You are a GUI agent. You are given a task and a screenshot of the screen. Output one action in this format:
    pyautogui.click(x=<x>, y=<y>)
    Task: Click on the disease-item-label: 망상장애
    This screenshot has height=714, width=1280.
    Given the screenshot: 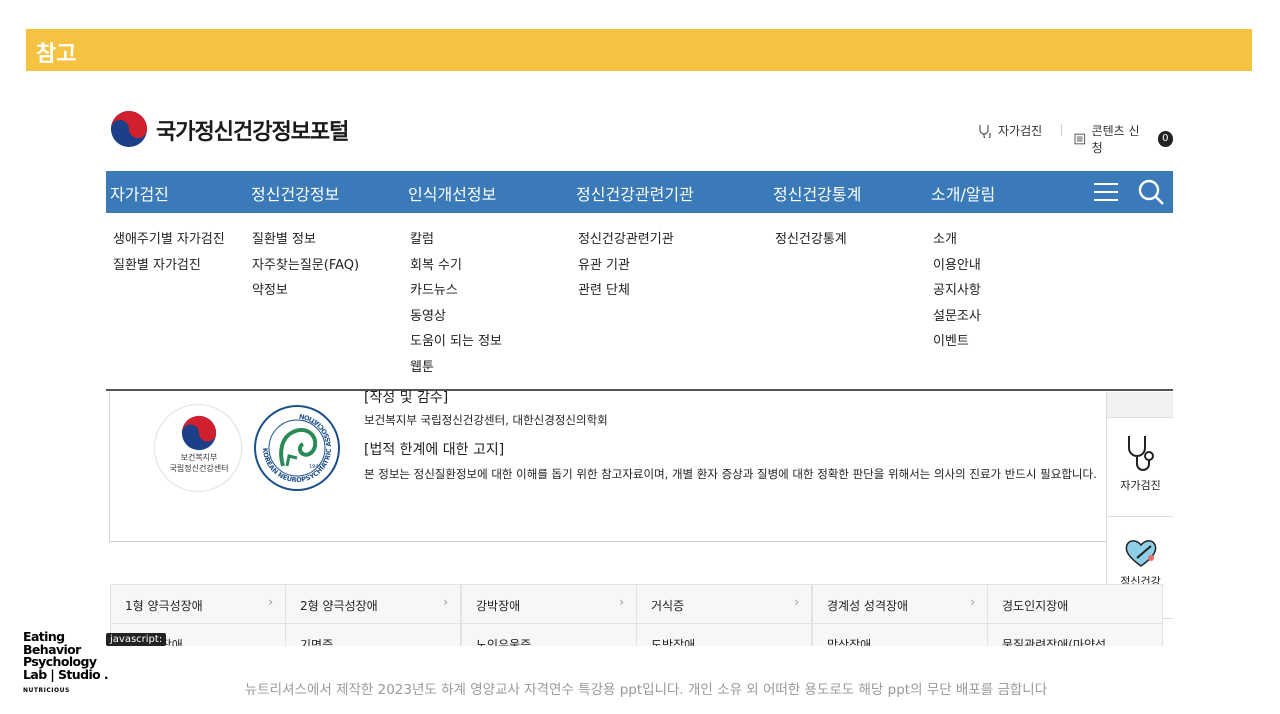 What is the action you would take?
    pyautogui.click(x=849, y=642)
    